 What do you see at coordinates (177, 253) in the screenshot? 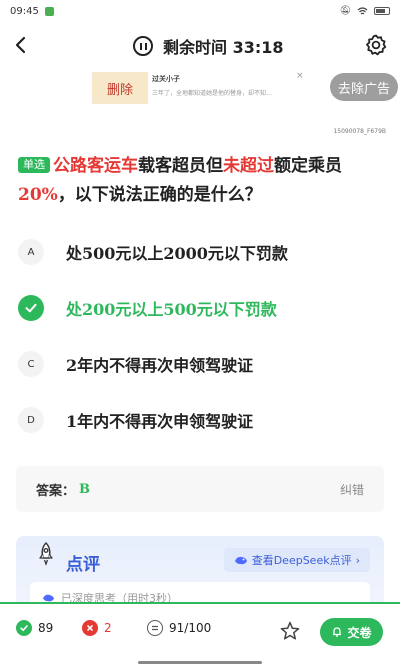
I see `option-text: 处500元以上2000元以下罚款` at bounding box center [177, 253].